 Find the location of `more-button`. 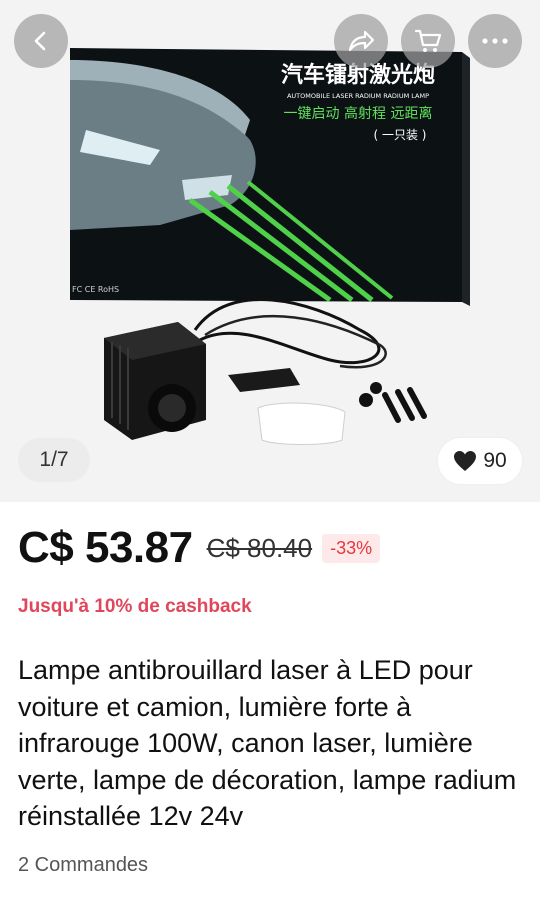

more-button is located at coordinates (495, 41).